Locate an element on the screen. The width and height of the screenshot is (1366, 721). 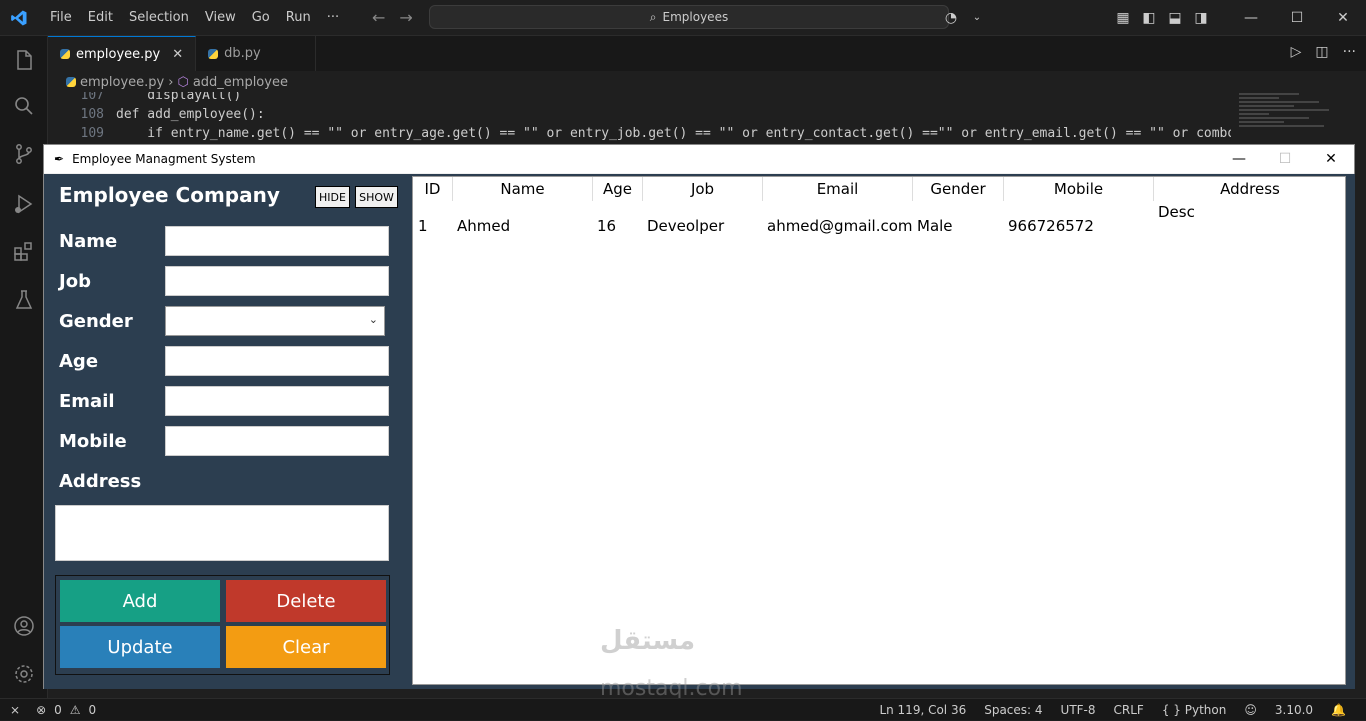
warning-count: 0 is located at coordinates (93, 710).